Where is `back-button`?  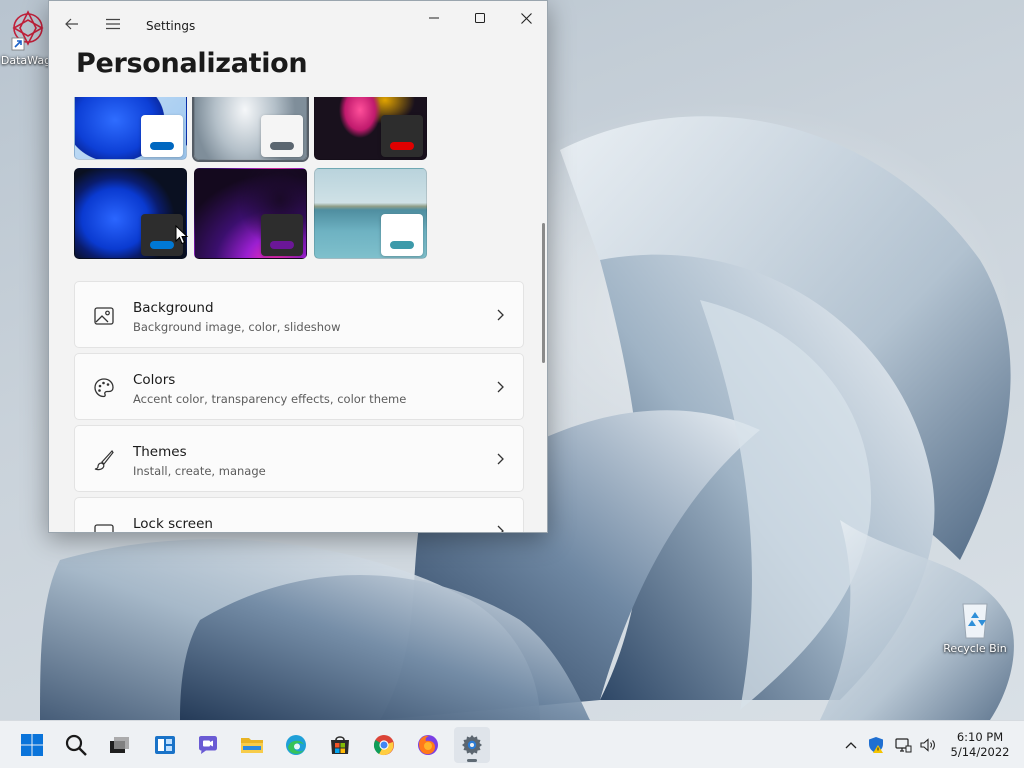 back-button is located at coordinates (72, 24).